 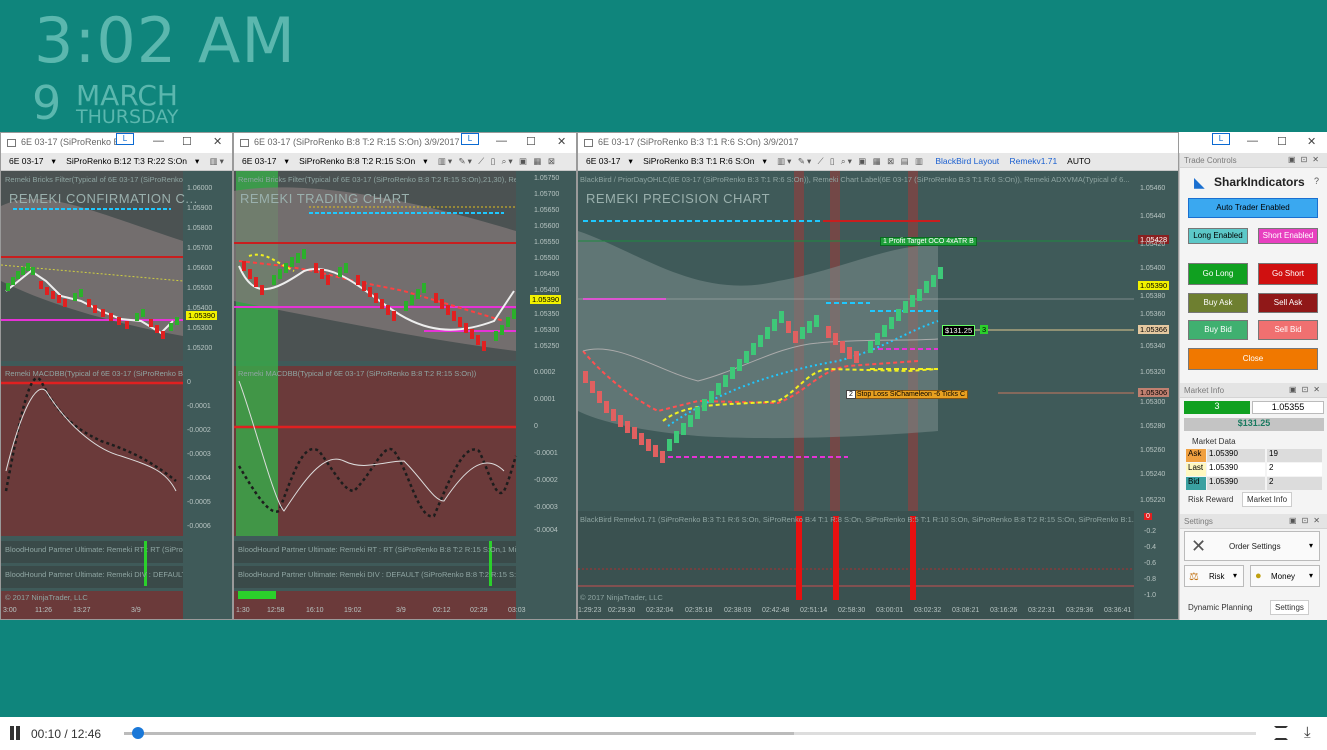 What do you see at coordinates (851, 161) in the screenshot?
I see `drawing-tools-icon: ▥▾ ✎▾ ⟋ ▯ ⌕▾ ▣ ▦ ⊠ ▤ ▥` at bounding box center [851, 161].